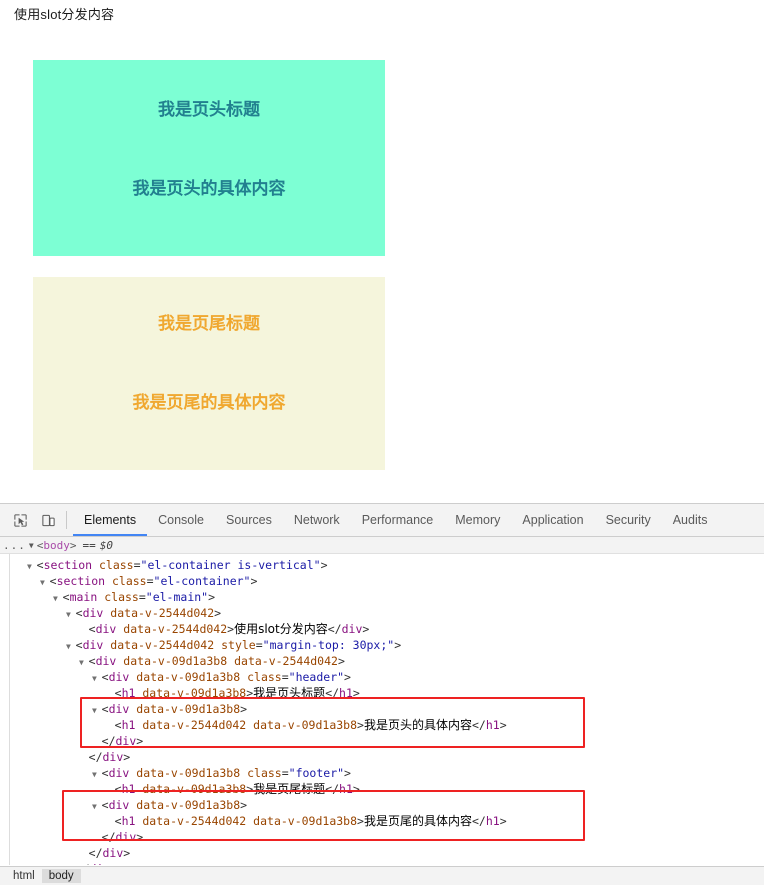  Describe the element at coordinates (106, 545) in the screenshot. I see `breadcrumb-selection-ref: $0` at that location.